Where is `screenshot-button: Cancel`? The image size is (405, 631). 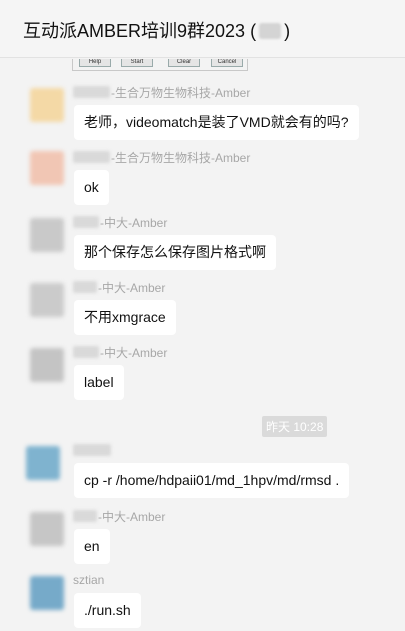
screenshot-button: Cancel is located at coordinates (227, 63).